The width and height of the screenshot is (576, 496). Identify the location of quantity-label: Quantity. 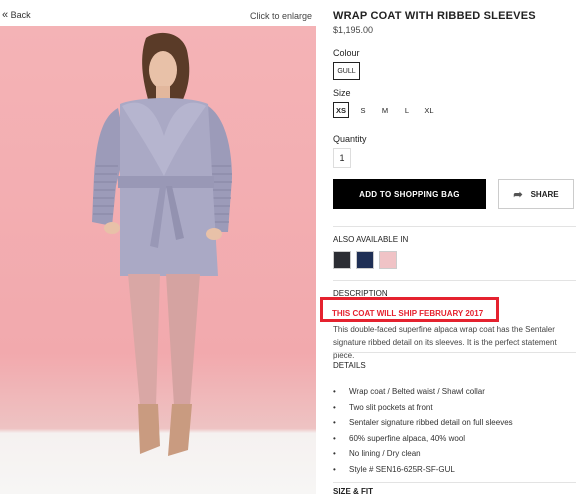
(350, 139).